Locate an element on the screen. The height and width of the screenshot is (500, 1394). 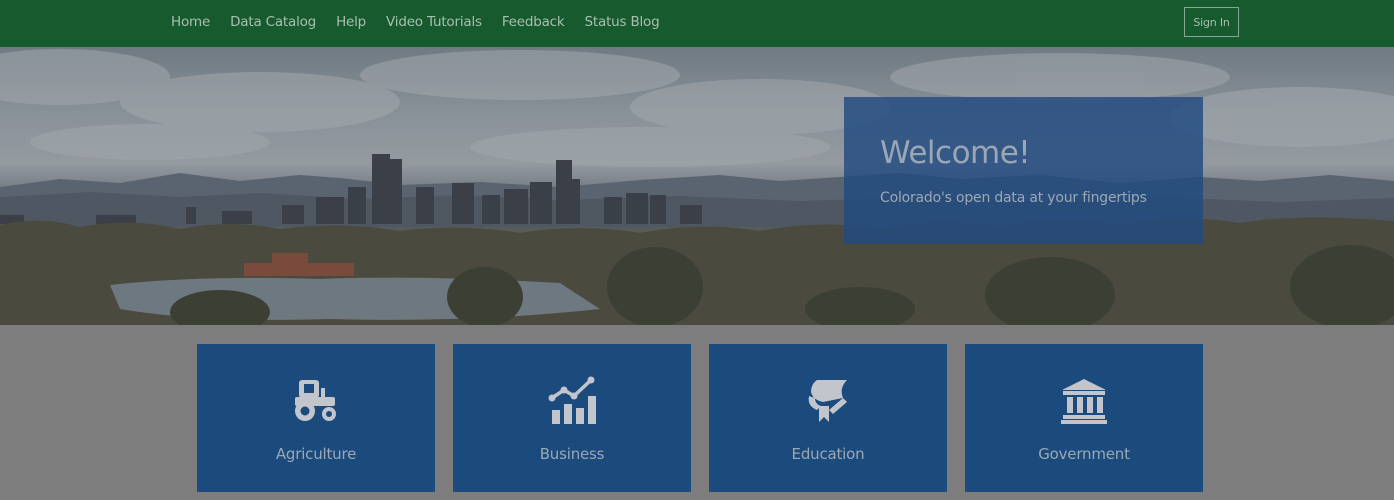
category-tile-education: Education is located at coordinates (828, 418).